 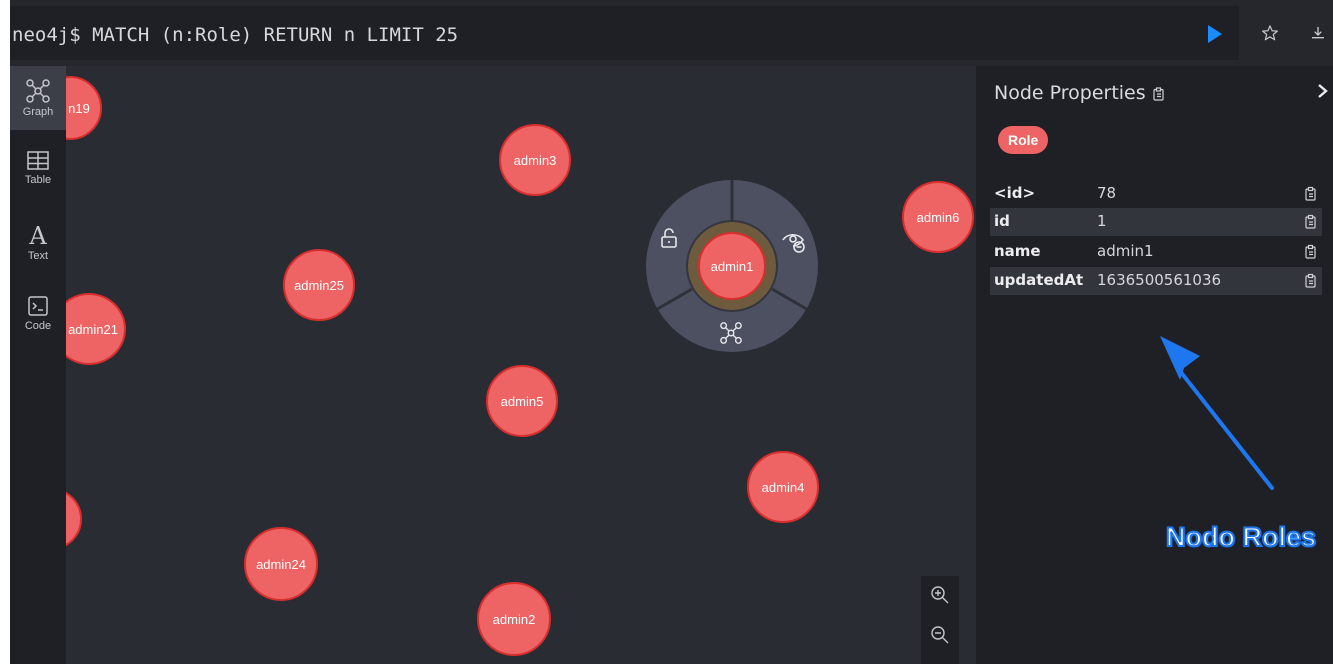 I want to click on svg-text: A, so click(x=37, y=235).